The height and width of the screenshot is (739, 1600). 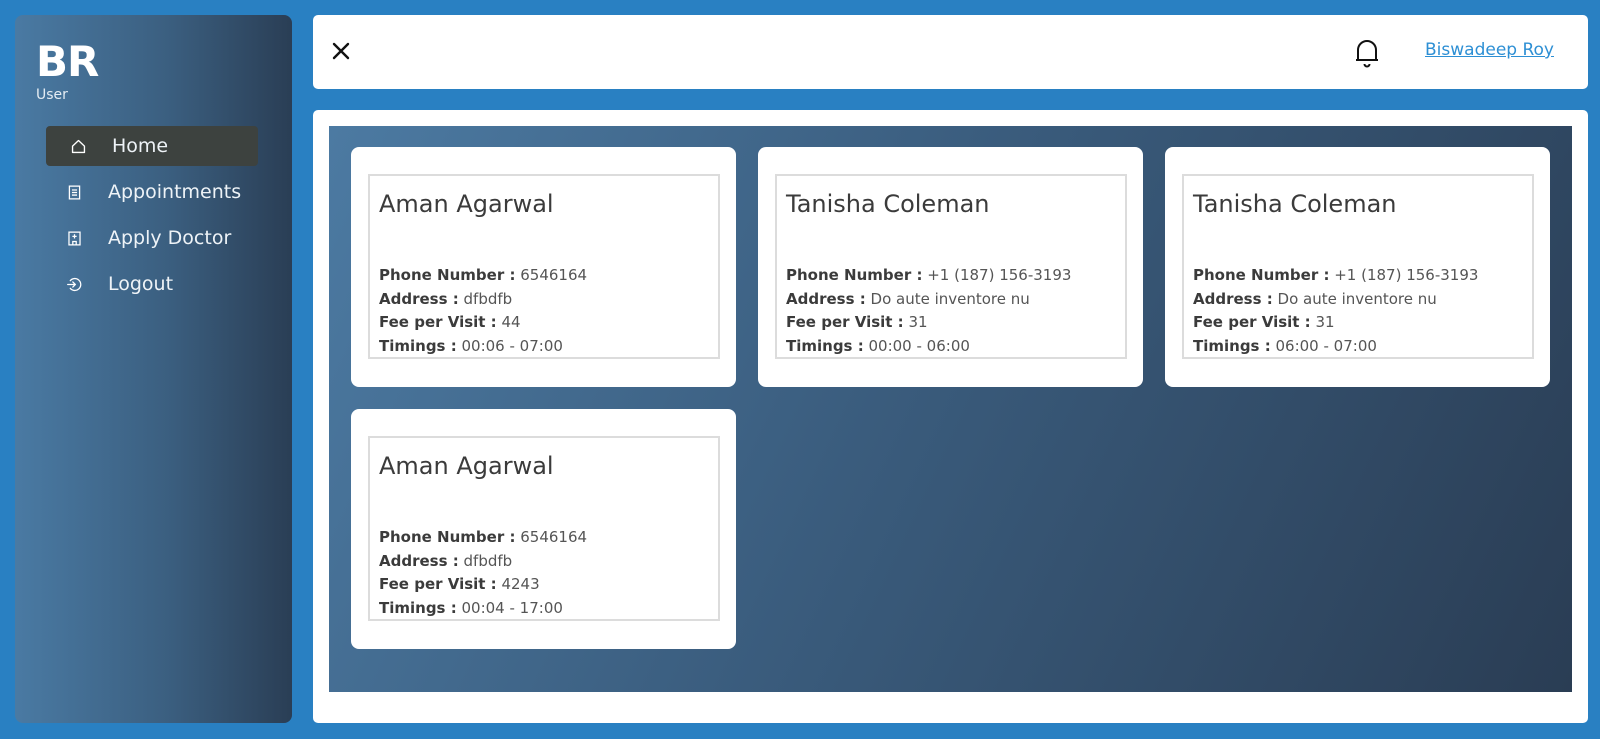 I want to click on close-icon, so click(x=341, y=51).